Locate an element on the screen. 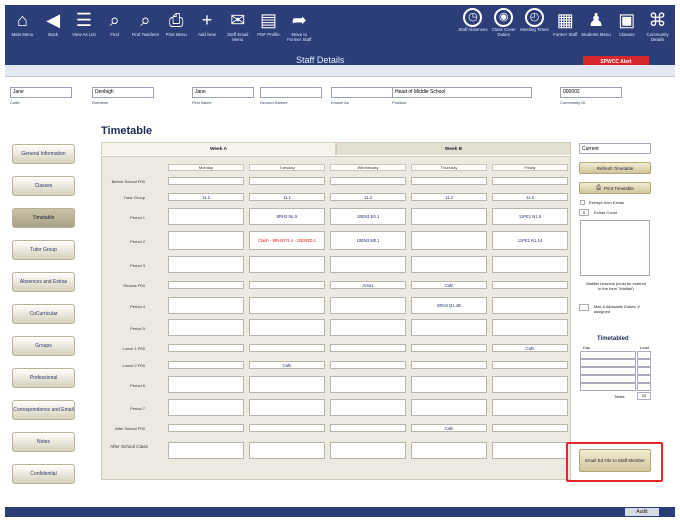 The height and width of the screenshot is (521, 680). toolbar-button-7: ✉ Staff Email Menu is located at coordinates (237, 34).